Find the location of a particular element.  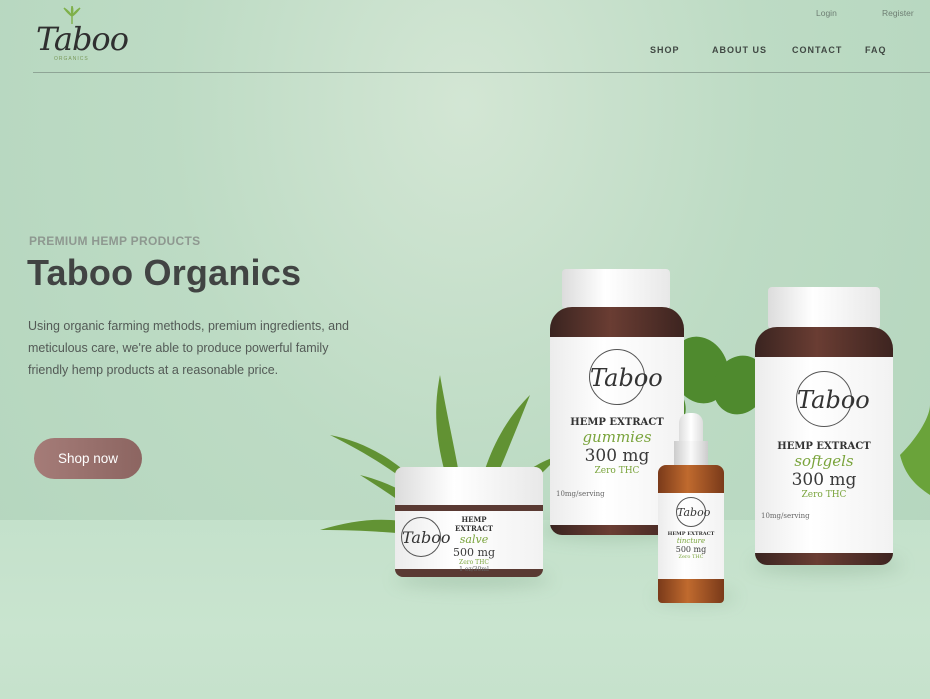

gummies-strength: 300 mg is located at coordinates (617, 456).